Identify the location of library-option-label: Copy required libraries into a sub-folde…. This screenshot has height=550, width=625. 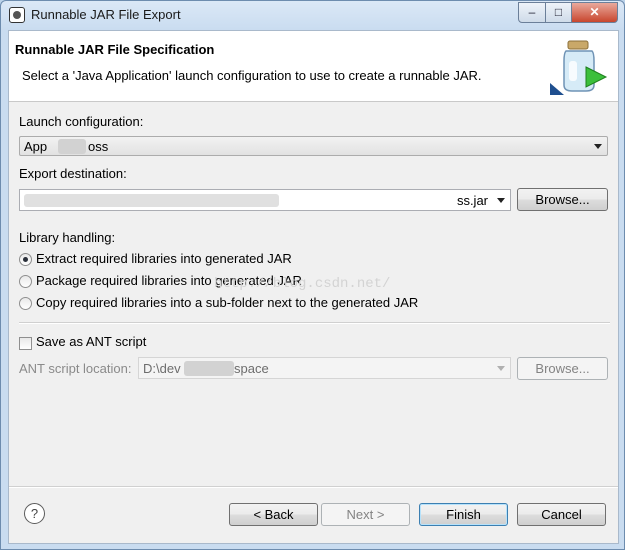
(227, 302).